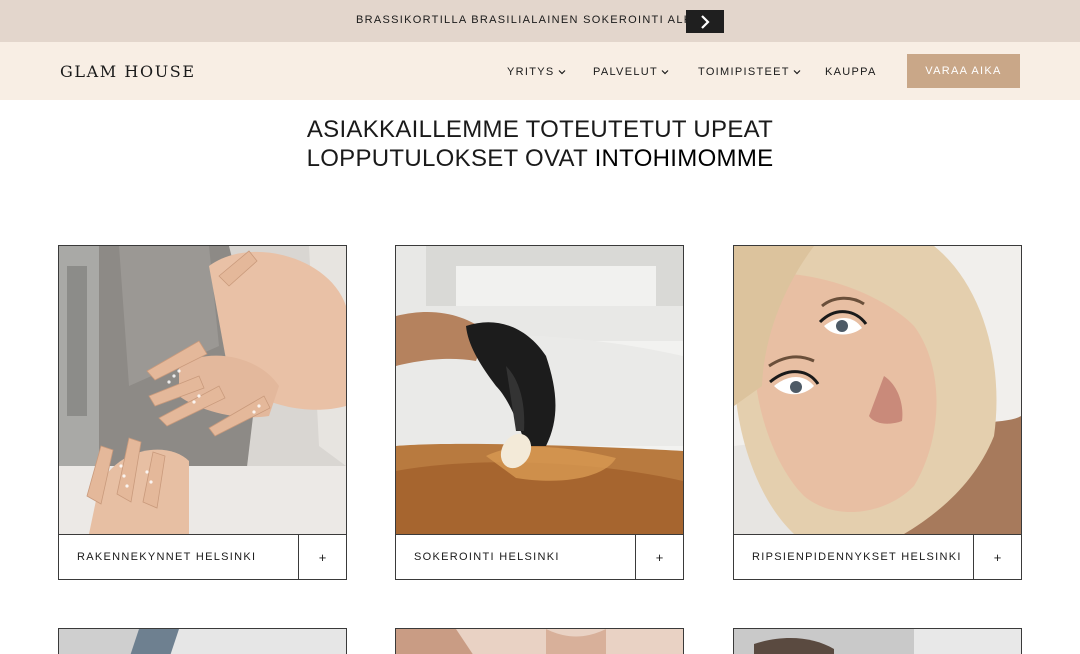 The height and width of the screenshot is (654, 1080). Describe the element at coordinates (531, 72) in the screenshot. I see `nav-item-label: YRITYS` at that location.